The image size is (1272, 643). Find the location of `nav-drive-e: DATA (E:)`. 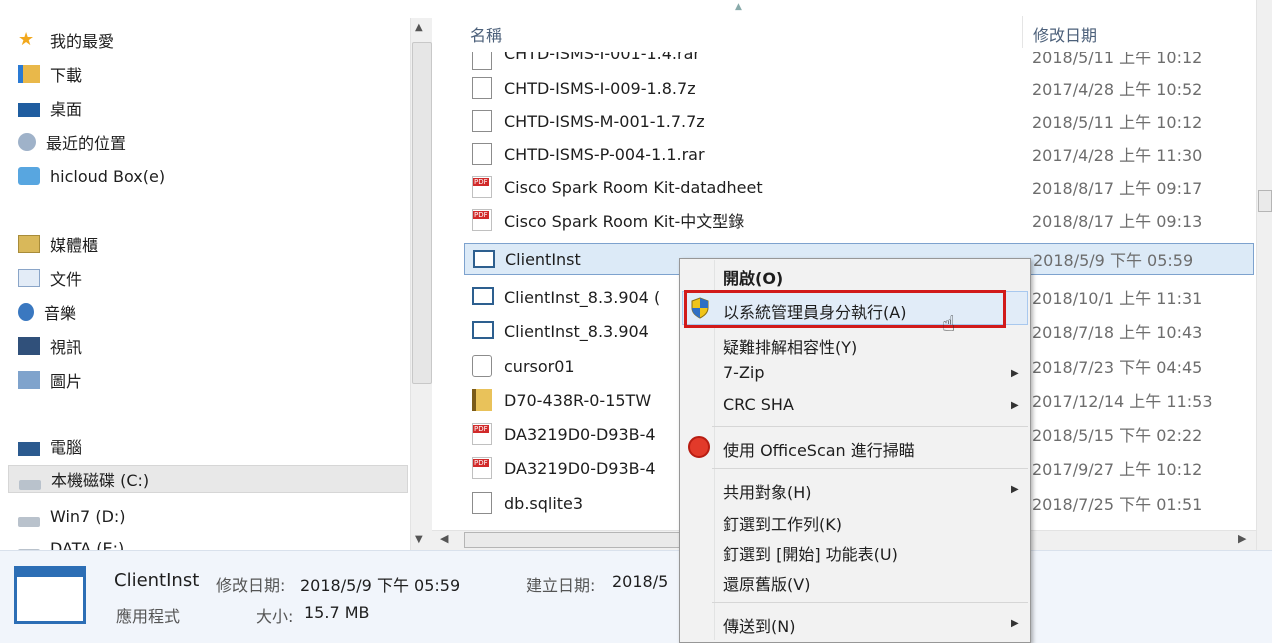

nav-drive-e: DATA (E:) is located at coordinates (71, 542).